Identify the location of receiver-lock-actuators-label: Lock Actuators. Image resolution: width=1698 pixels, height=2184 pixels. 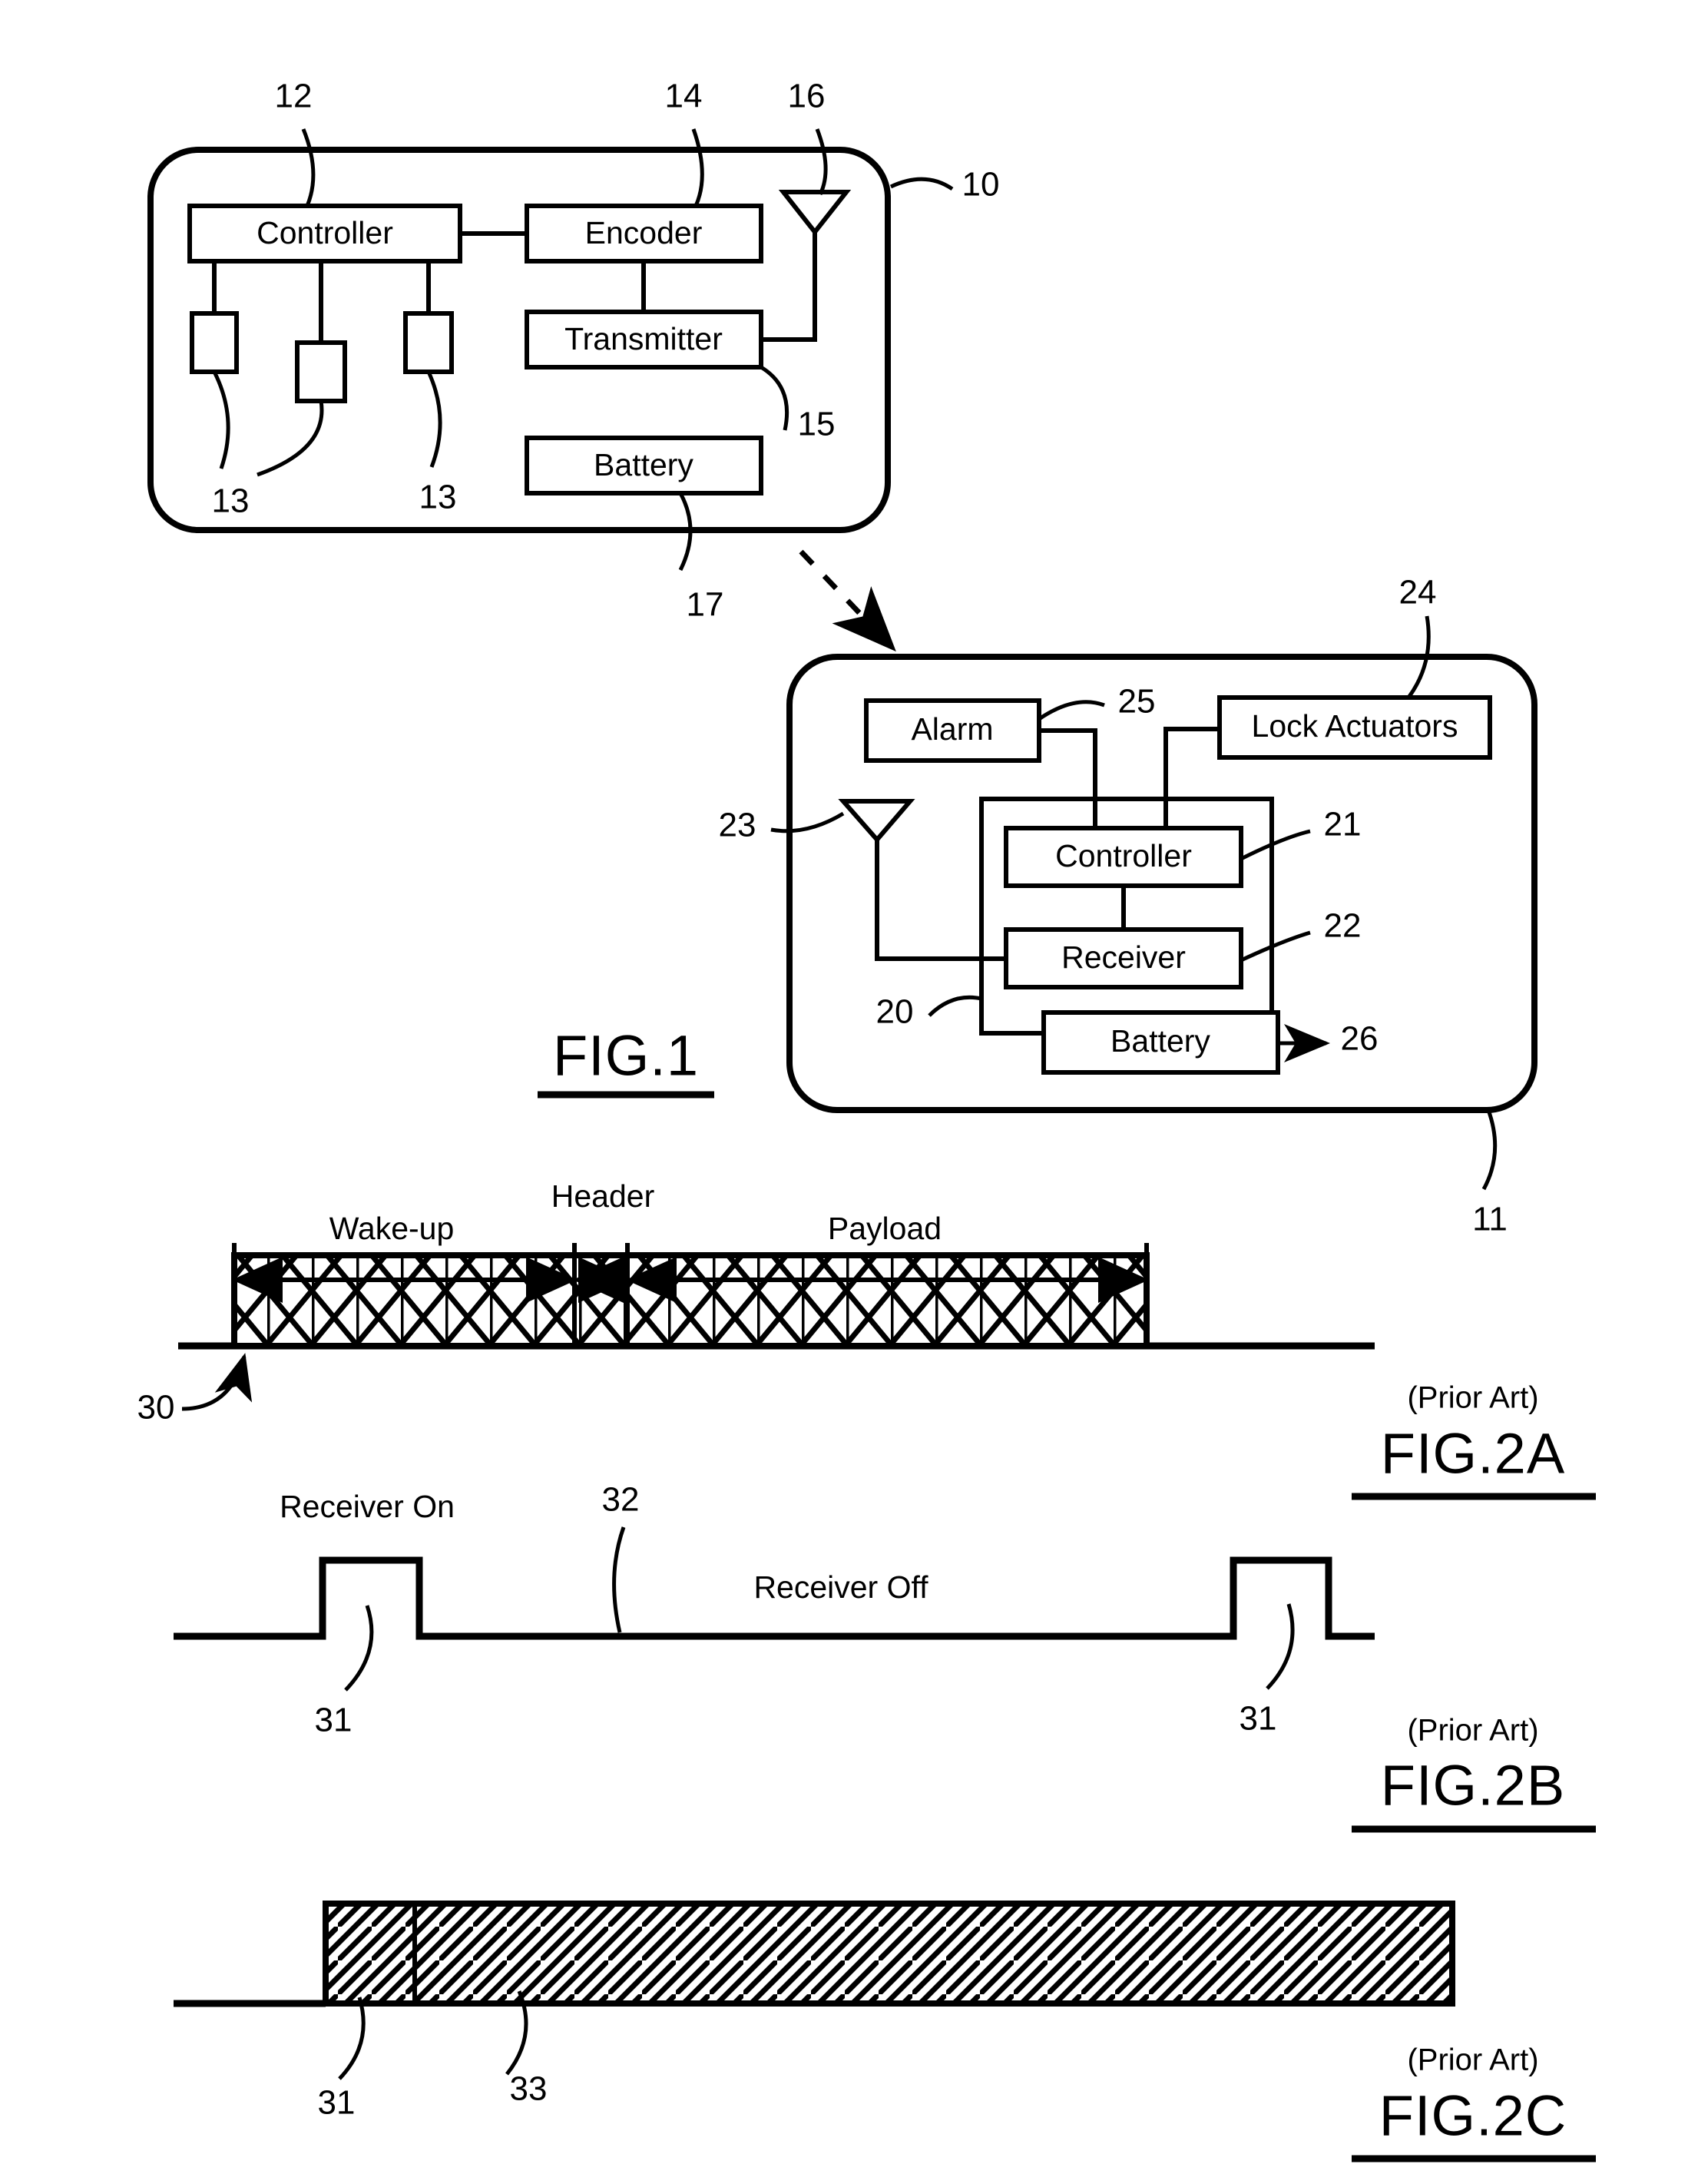
(1355, 726).